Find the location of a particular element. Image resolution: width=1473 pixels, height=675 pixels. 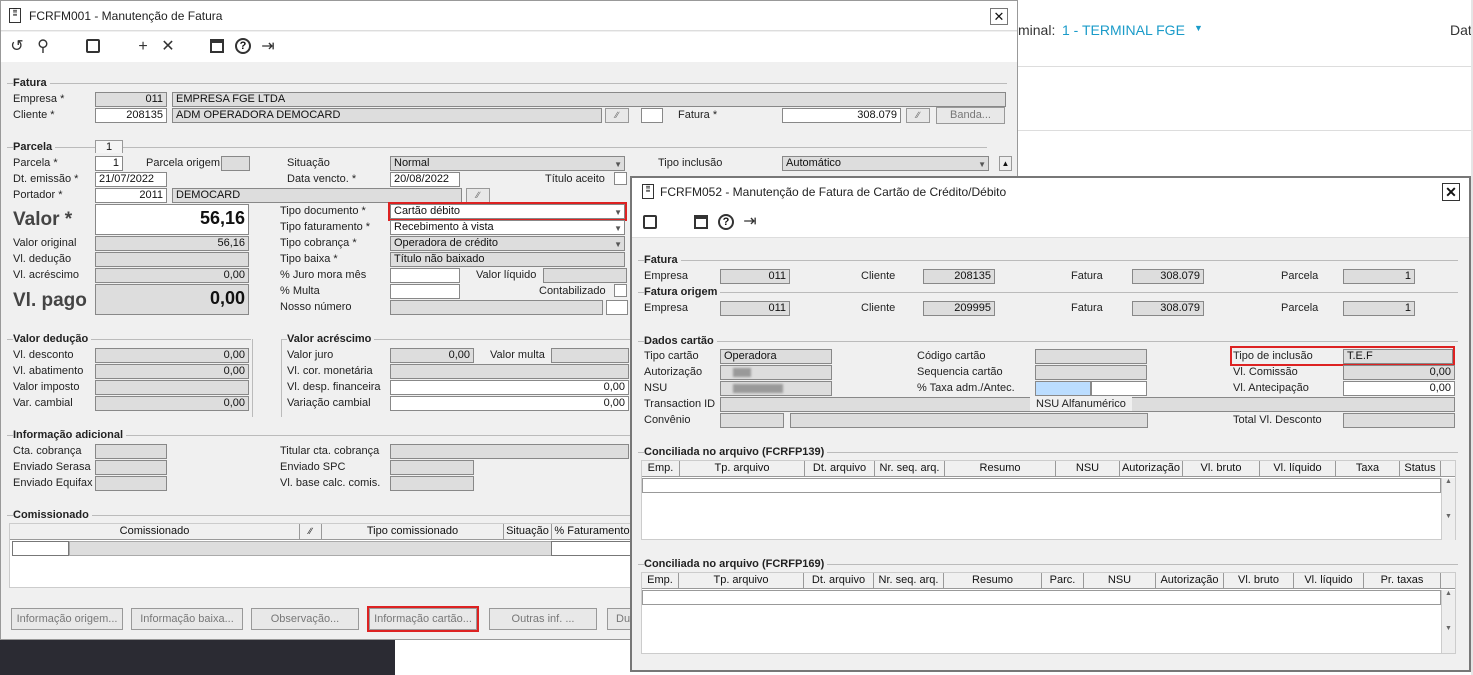

vl-acrescimo-field: 0,00 is located at coordinates (172, 275).